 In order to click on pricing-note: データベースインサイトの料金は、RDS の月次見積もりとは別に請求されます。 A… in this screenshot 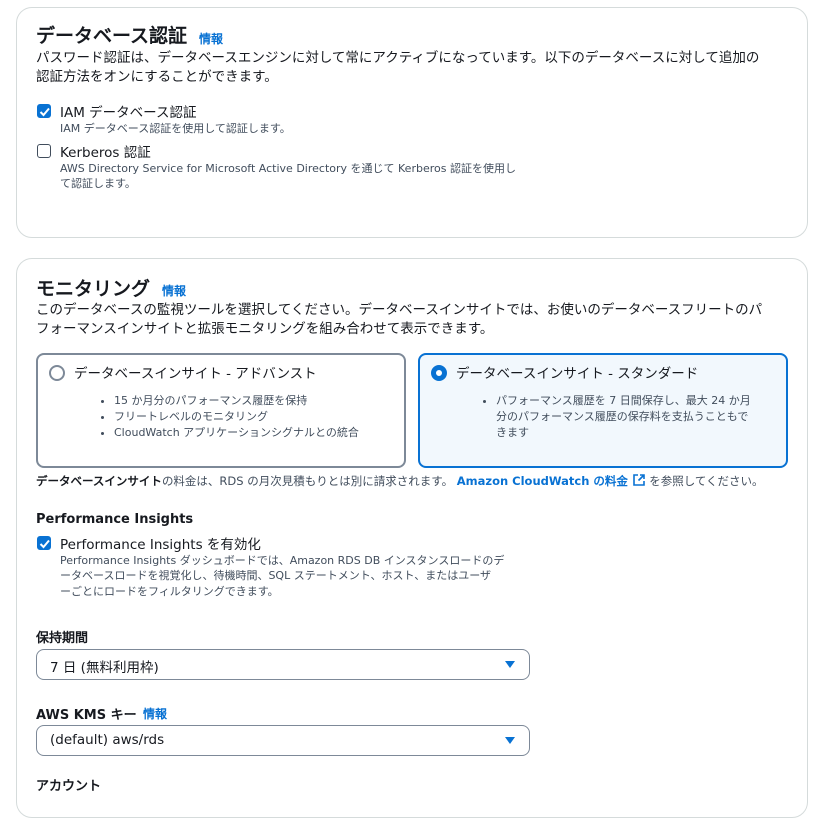, I will do `click(400, 481)`.